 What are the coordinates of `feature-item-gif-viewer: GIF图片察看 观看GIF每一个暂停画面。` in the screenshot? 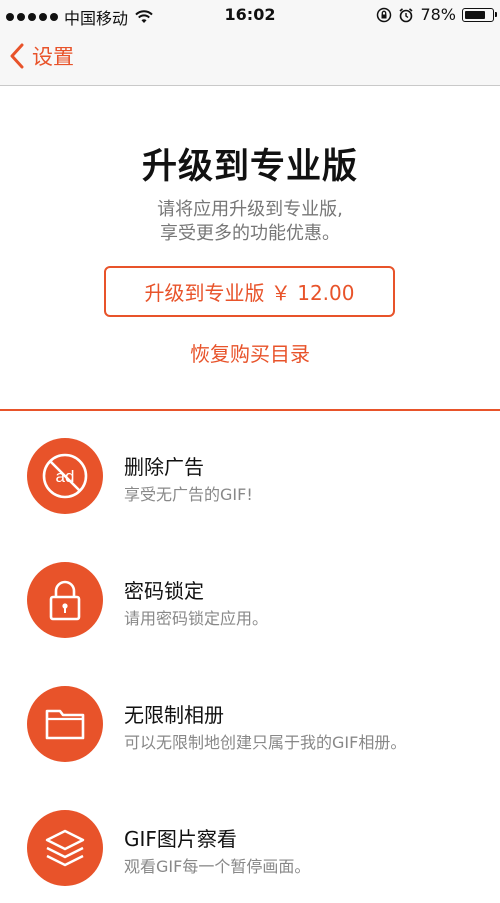 It's located at (250, 853).